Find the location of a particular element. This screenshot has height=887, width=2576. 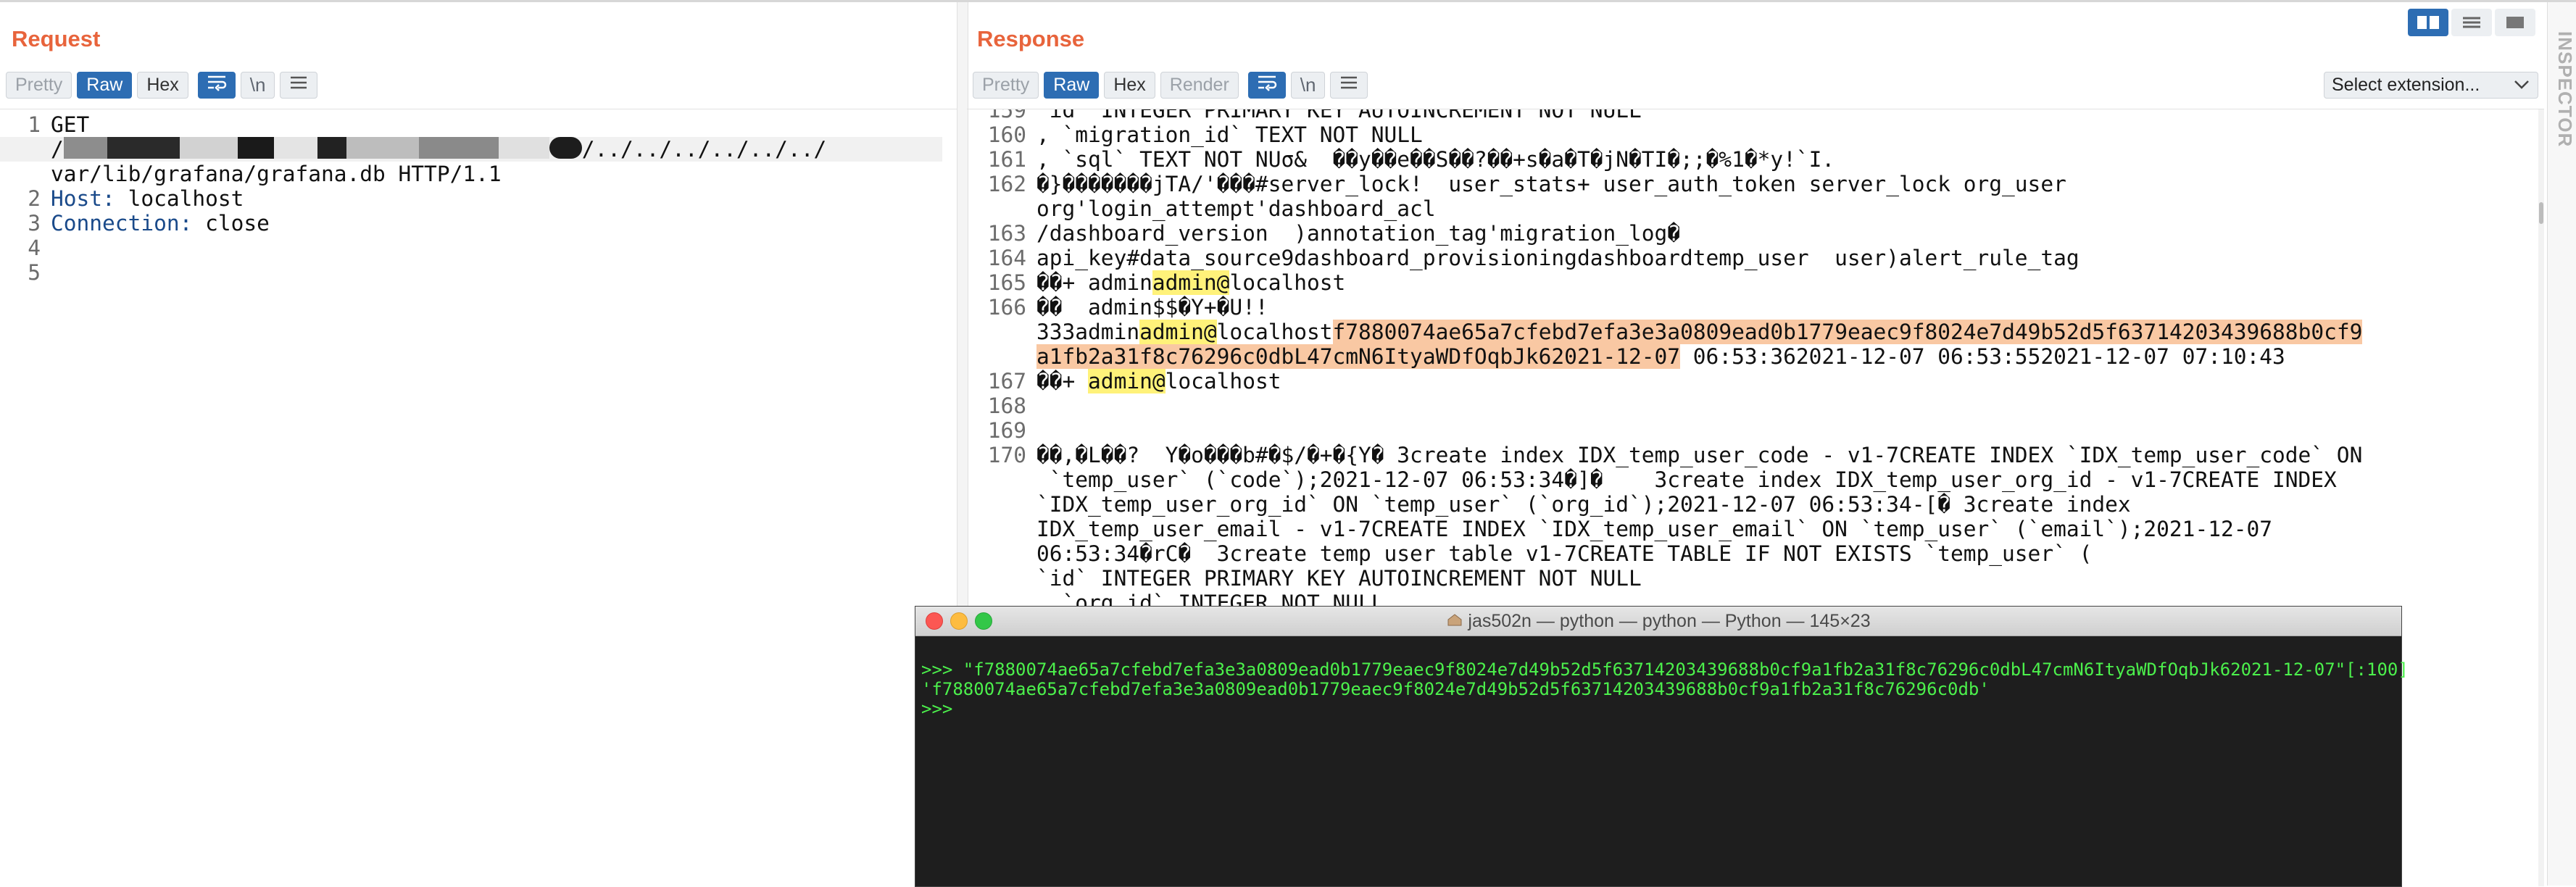

code-text: �� admin$$�Y+�U!! is located at coordinates (1152, 307).